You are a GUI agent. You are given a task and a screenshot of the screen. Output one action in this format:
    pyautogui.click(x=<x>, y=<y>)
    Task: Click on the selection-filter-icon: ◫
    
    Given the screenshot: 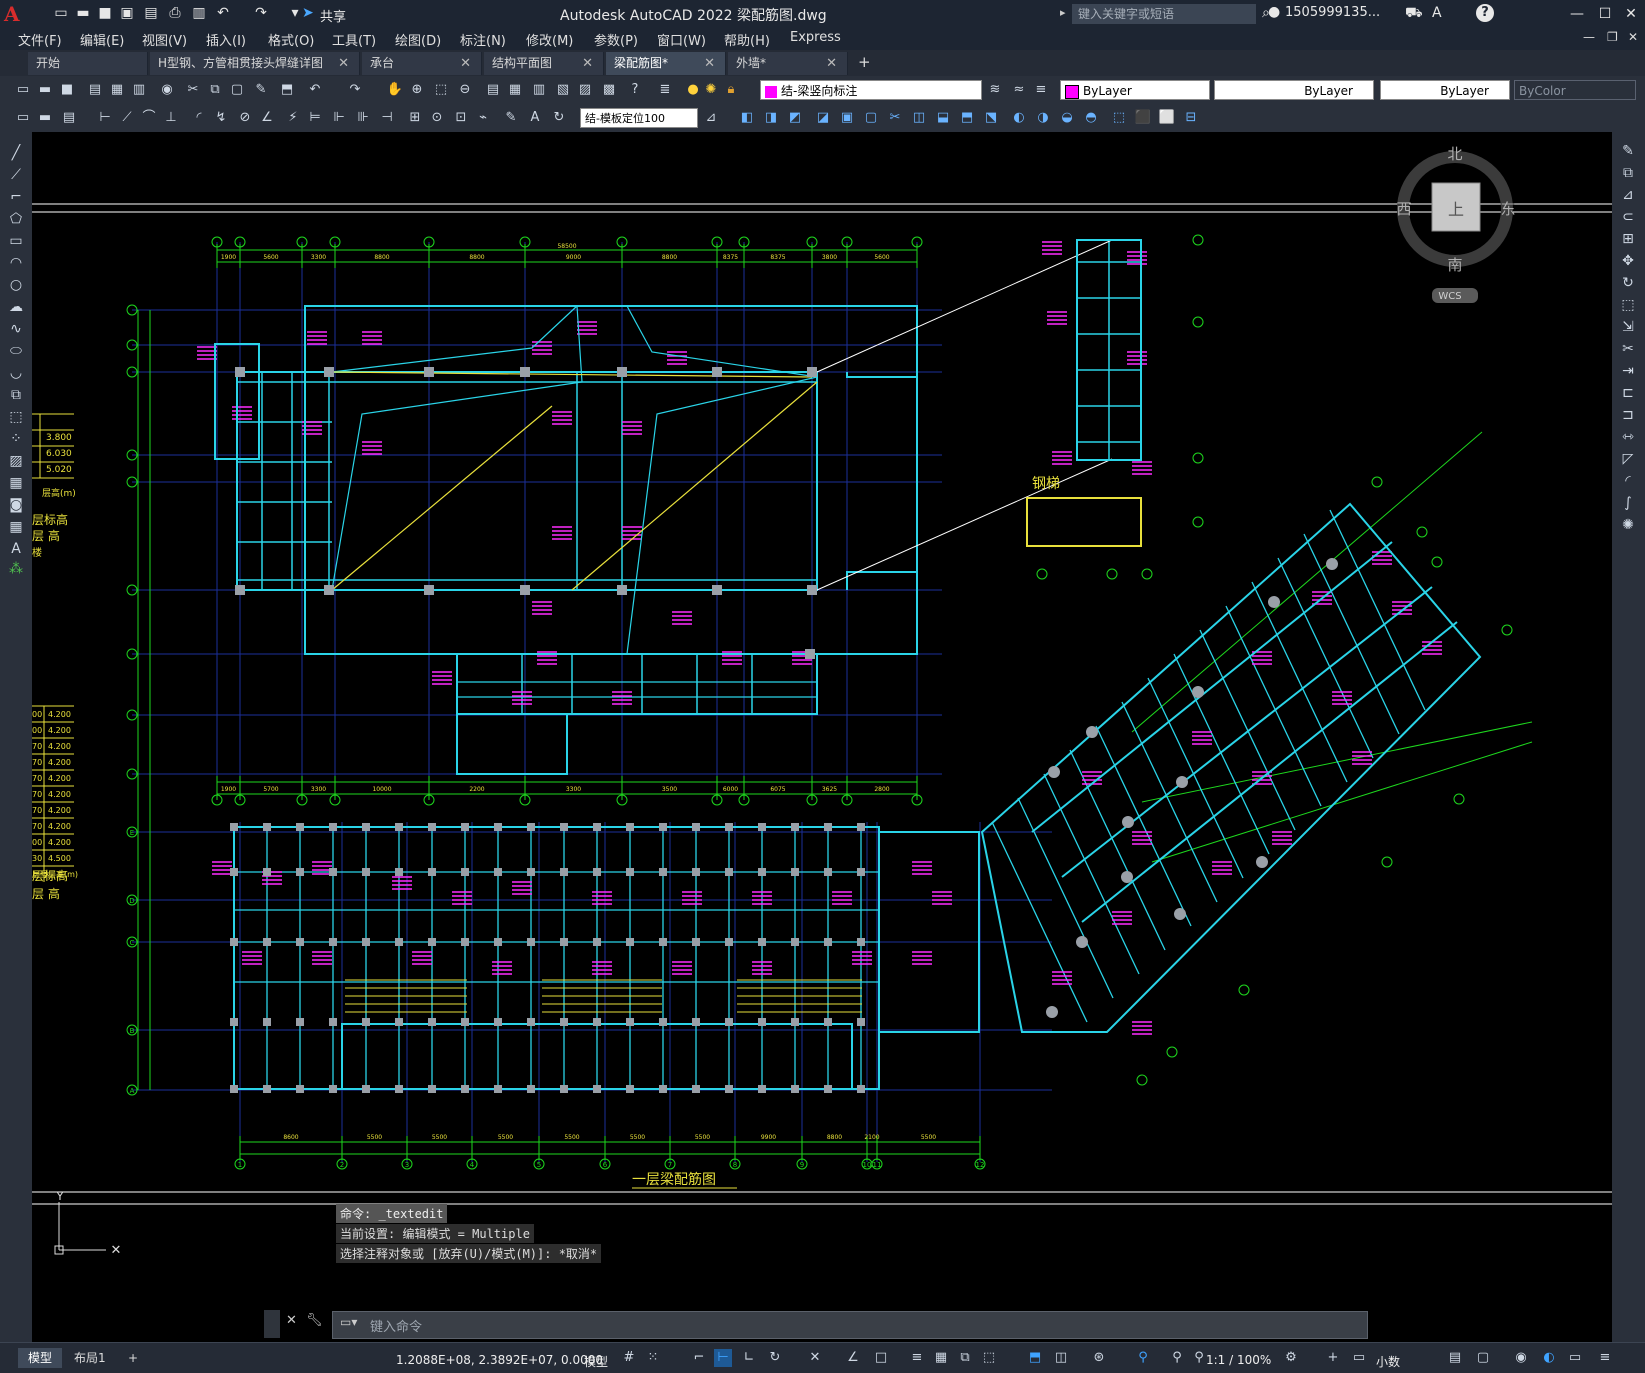 What is the action you would take?
    pyautogui.click(x=1061, y=1358)
    